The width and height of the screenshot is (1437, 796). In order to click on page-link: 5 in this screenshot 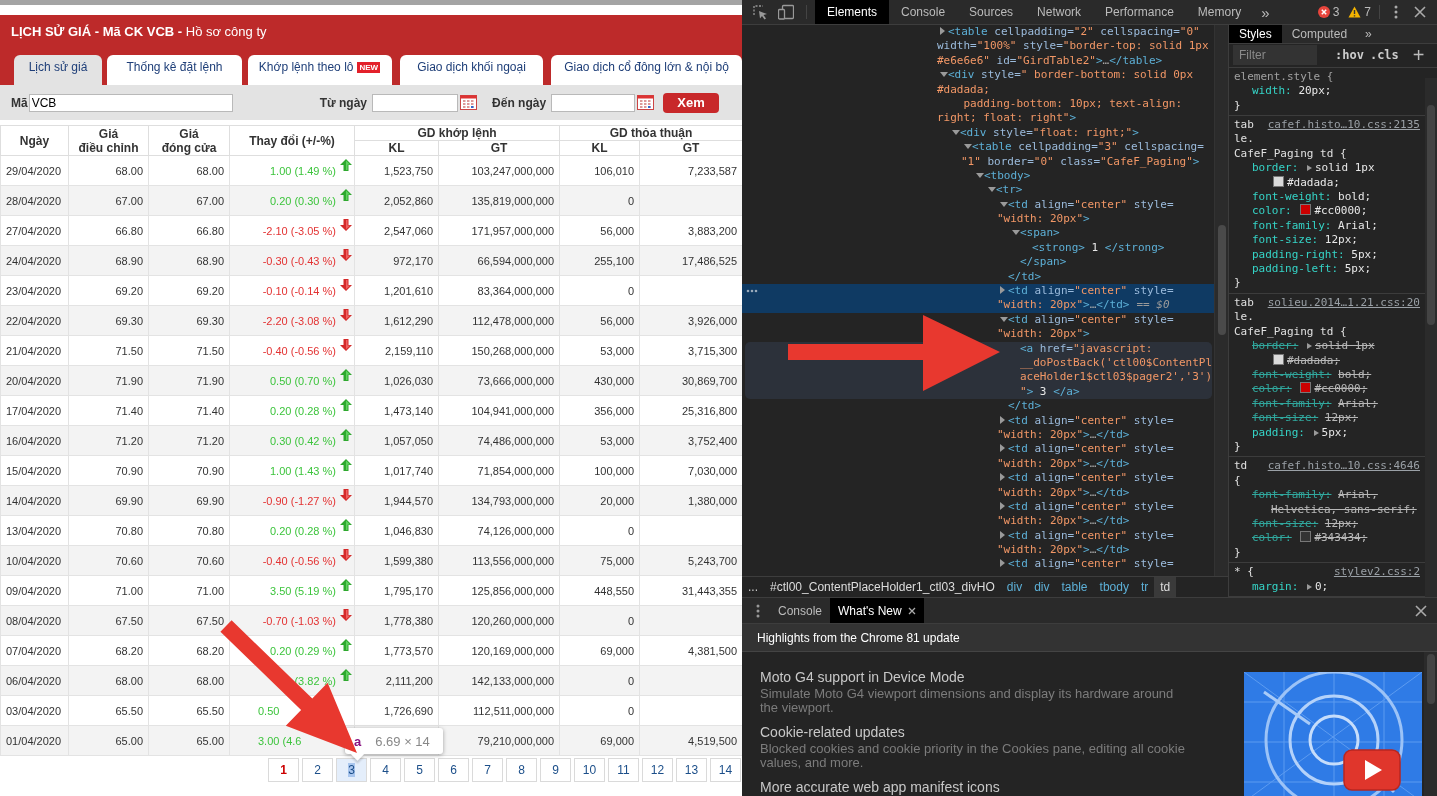, I will do `click(419, 770)`.